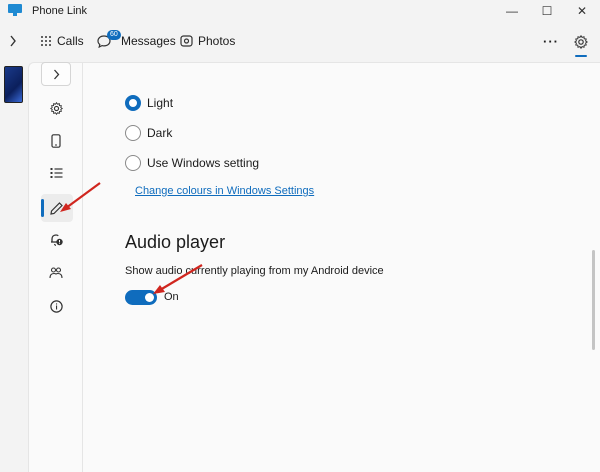  I want to click on tab-photos: Photos, so click(207, 41).